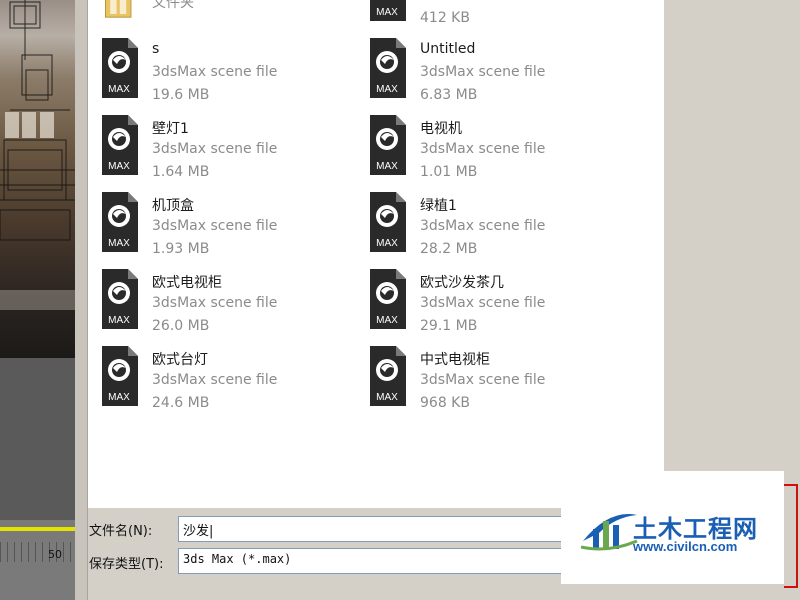  What do you see at coordinates (449, 249) in the screenshot?
I see `file-size: 28.2 MB` at bounding box center [449, 249].